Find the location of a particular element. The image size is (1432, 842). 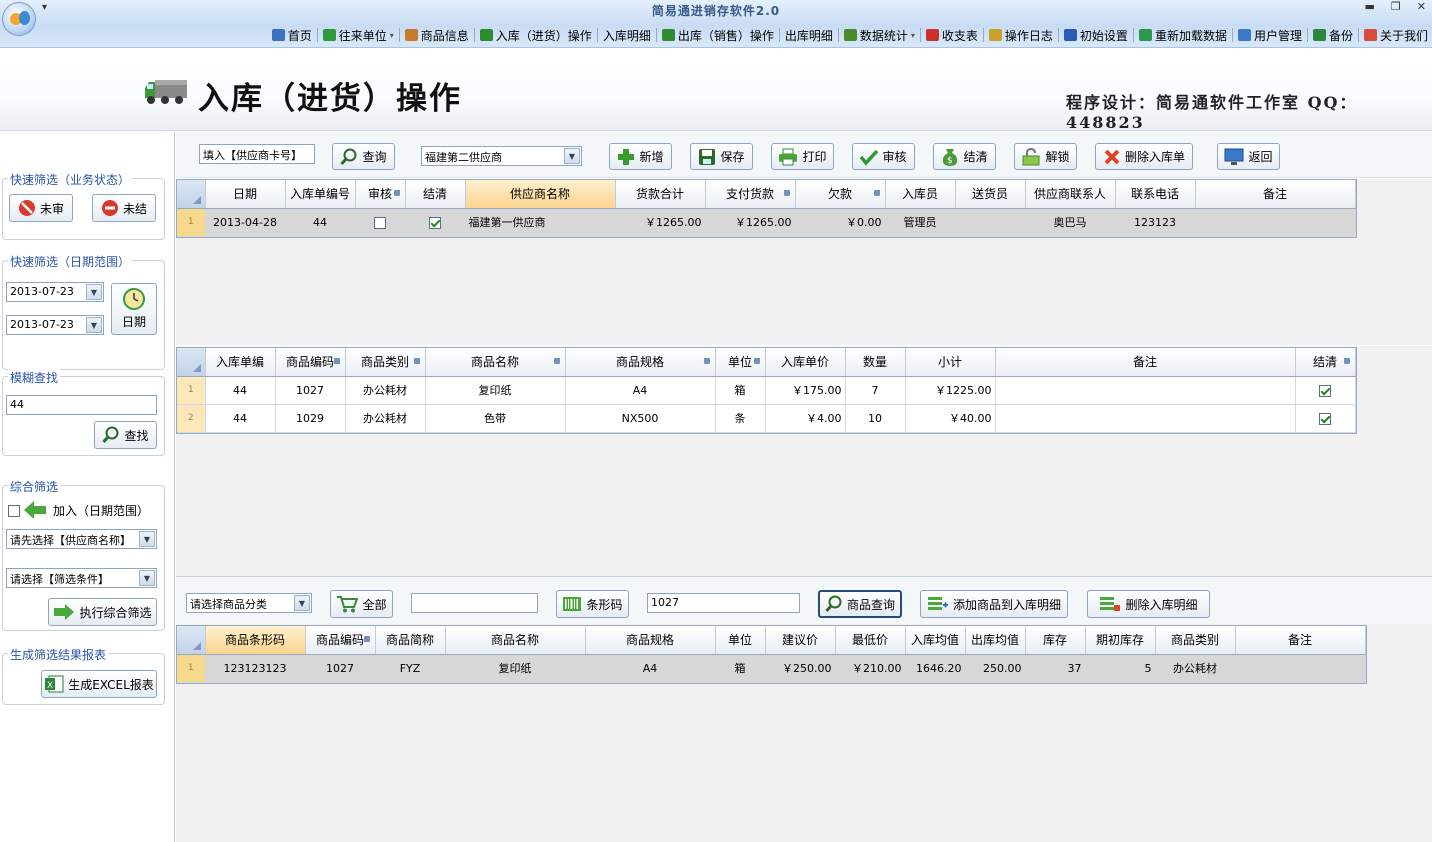

col-product-min: 最低价 is located at coordinates (870, 640).